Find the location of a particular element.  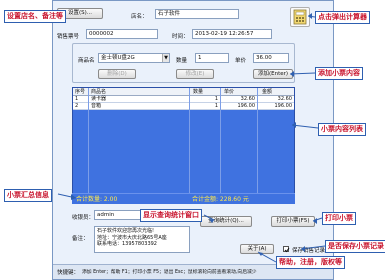

annotation-list: 小票内容列表 is located at coordinates (342, 129).